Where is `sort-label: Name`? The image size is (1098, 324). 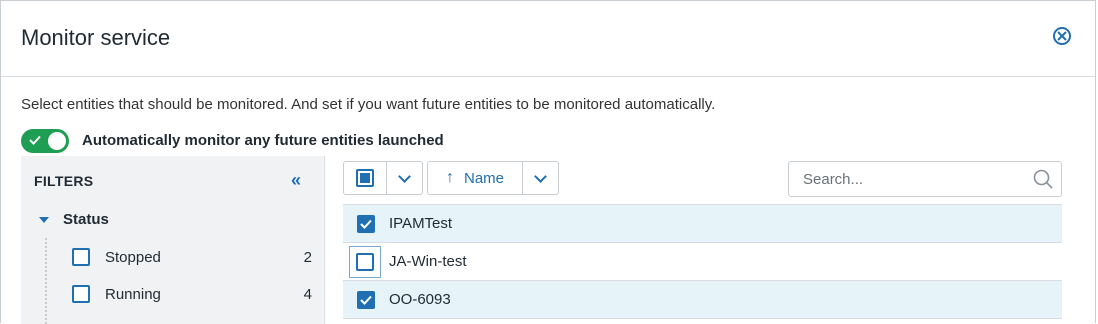 sort-label: Name is located at coordinates (483, 178).